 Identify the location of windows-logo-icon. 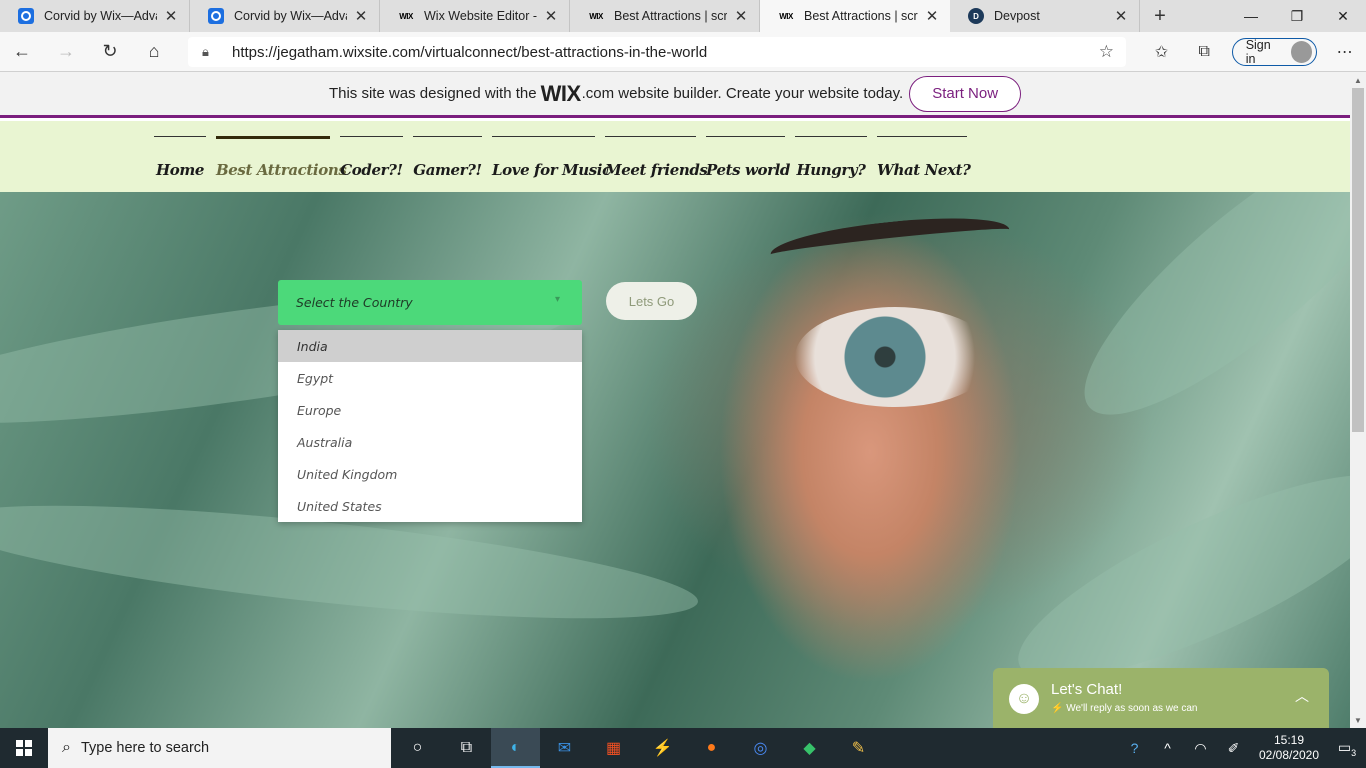
(24, 748).